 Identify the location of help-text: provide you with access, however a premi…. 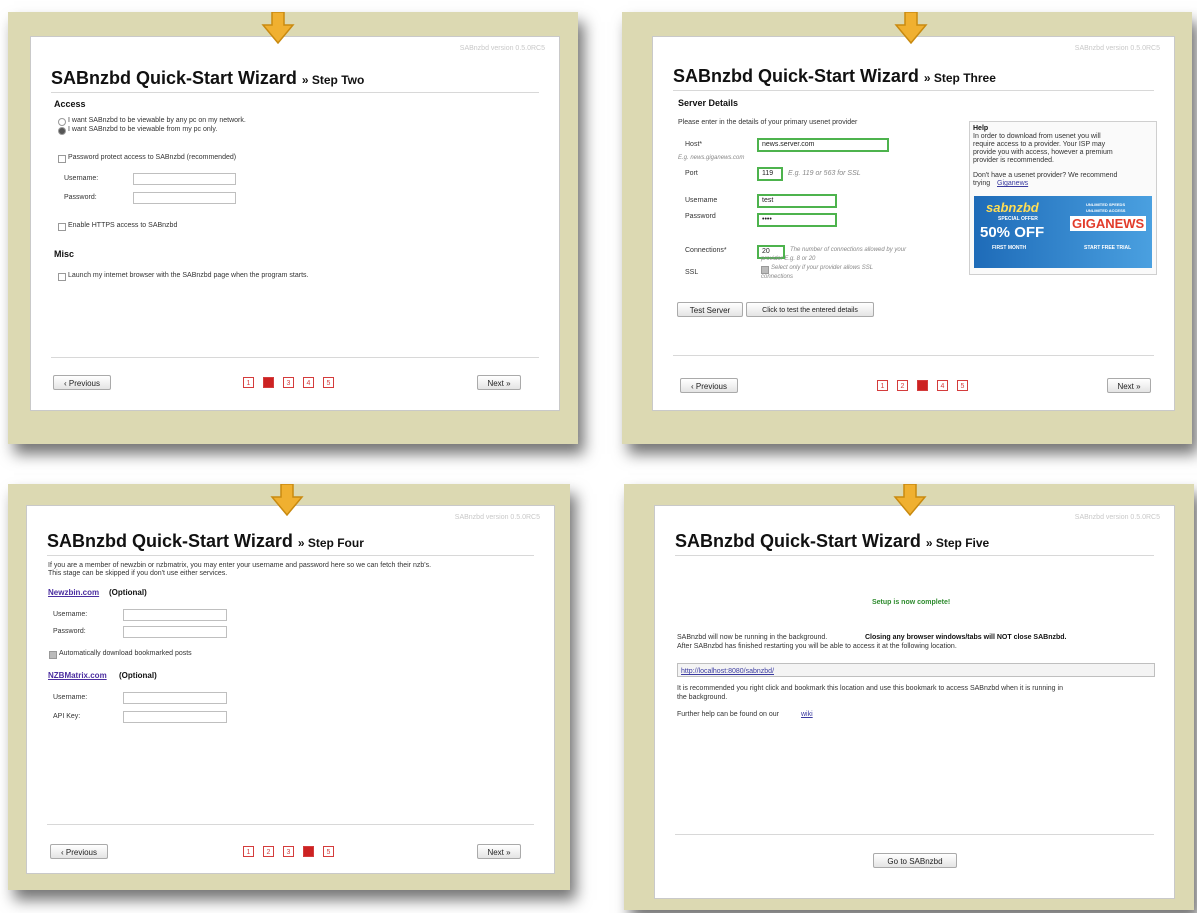
(1043, 152).